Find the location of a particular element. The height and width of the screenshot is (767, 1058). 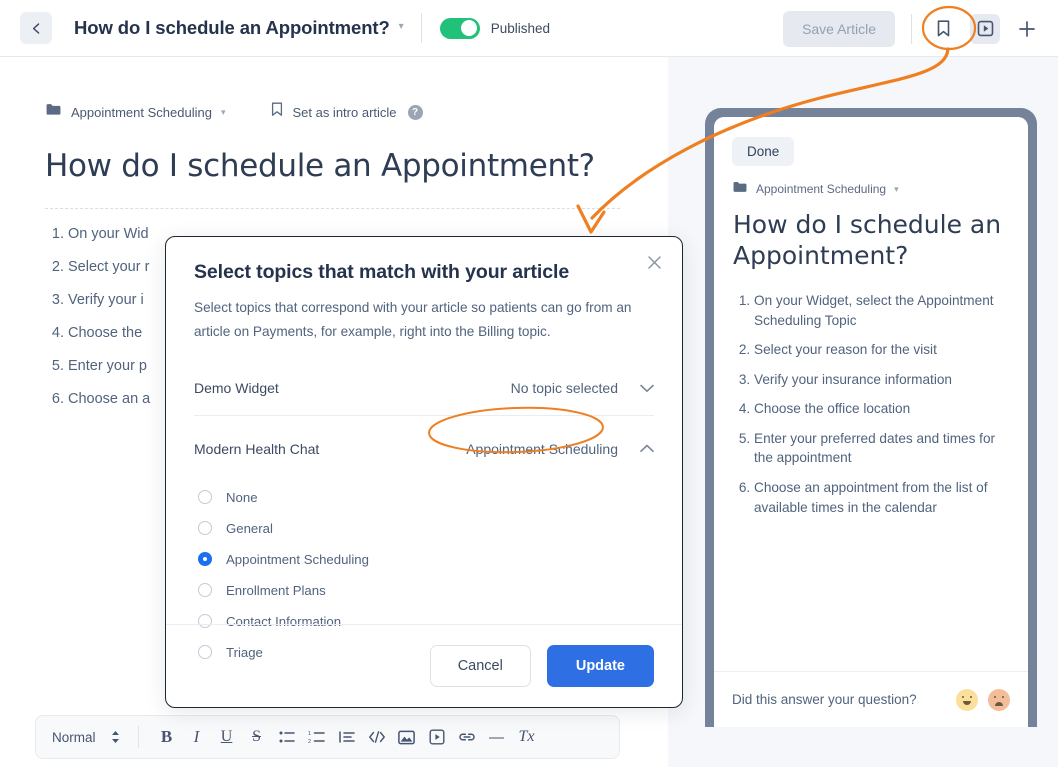

preview-article-title: How do I schedule an Appointment? is located at coordinates (867, 240).